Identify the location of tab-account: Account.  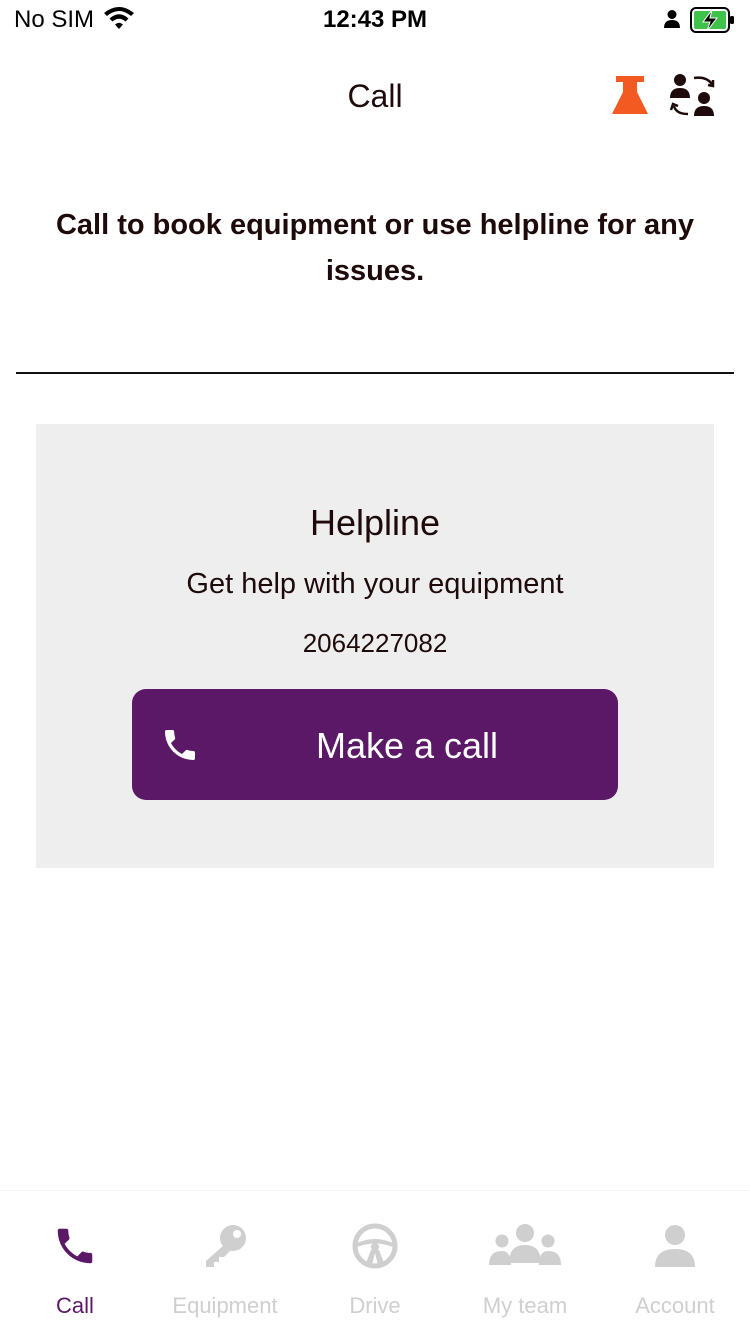
(675, 1263).